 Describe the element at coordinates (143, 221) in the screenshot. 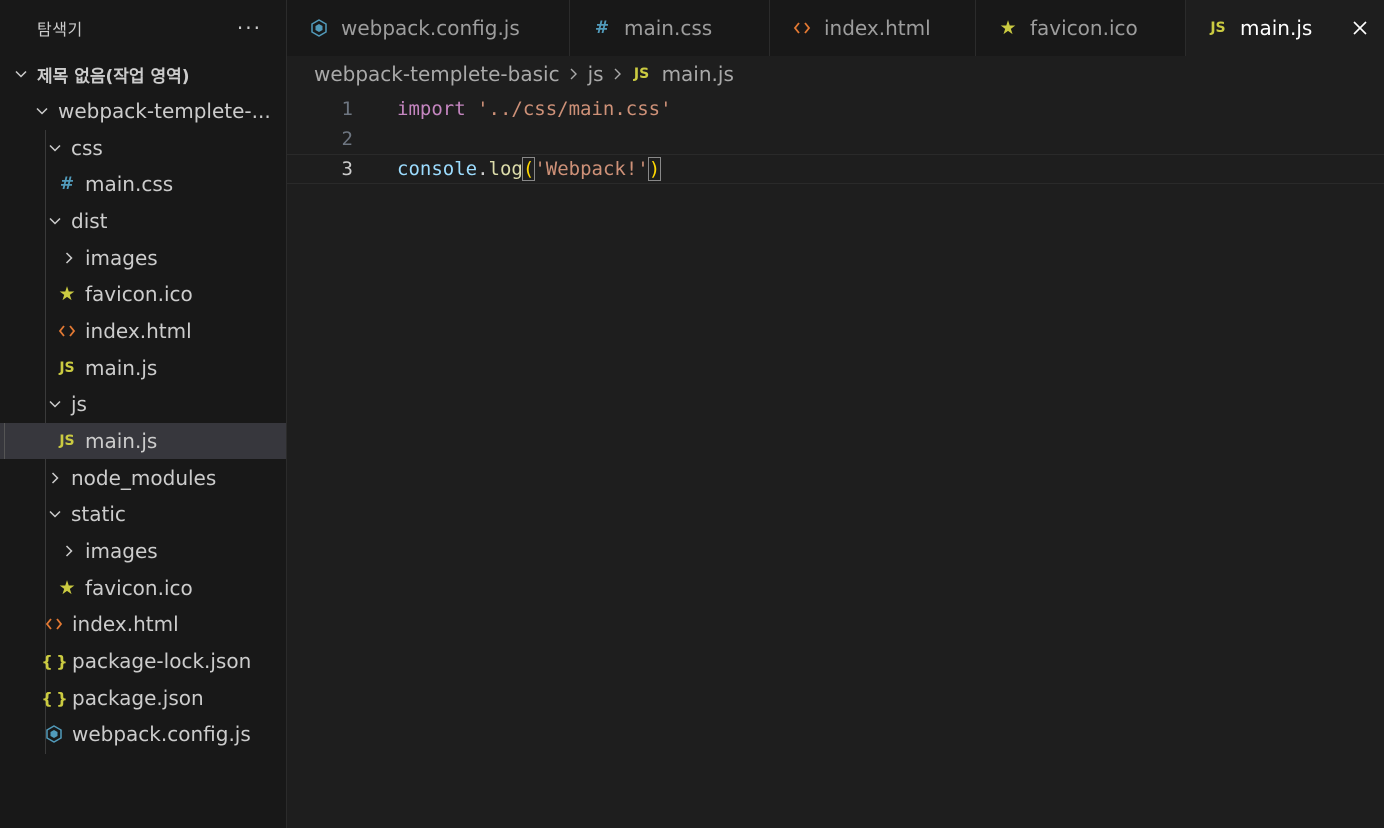

I see `tree-folder-dist: dist` at that location.